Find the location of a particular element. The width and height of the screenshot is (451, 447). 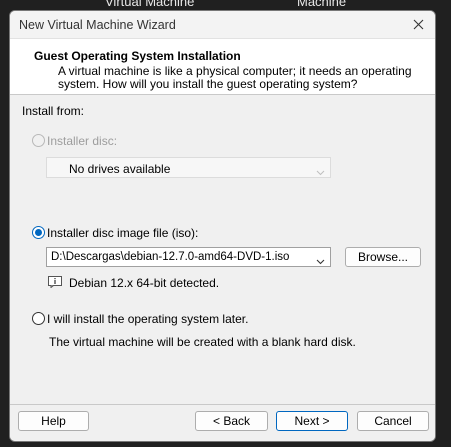

page-title: Guest Operating System Installation is located at coordinates (137, 56).